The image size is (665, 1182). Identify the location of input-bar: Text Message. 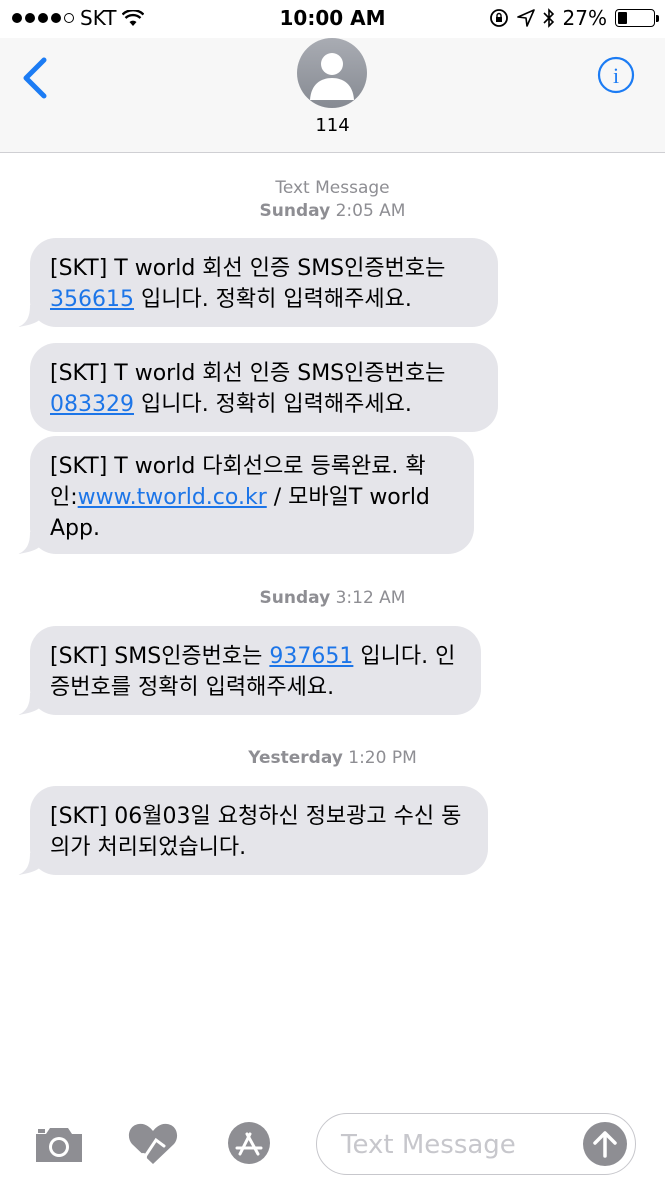
(332, 1141).